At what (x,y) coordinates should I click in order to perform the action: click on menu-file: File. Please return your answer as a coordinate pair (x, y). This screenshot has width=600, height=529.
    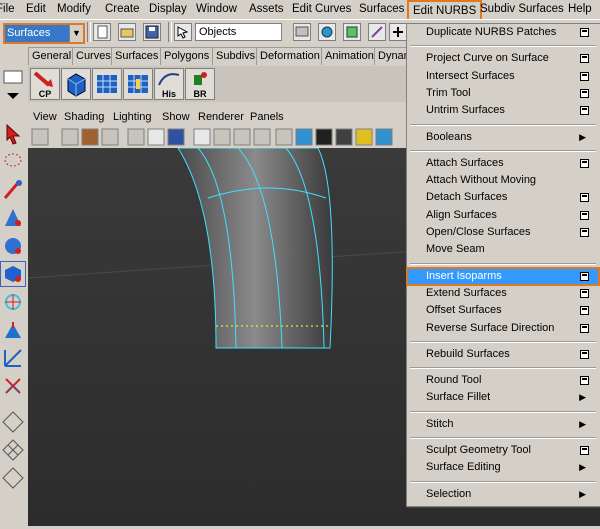
    Looking at the image, I should click on (7, 9).